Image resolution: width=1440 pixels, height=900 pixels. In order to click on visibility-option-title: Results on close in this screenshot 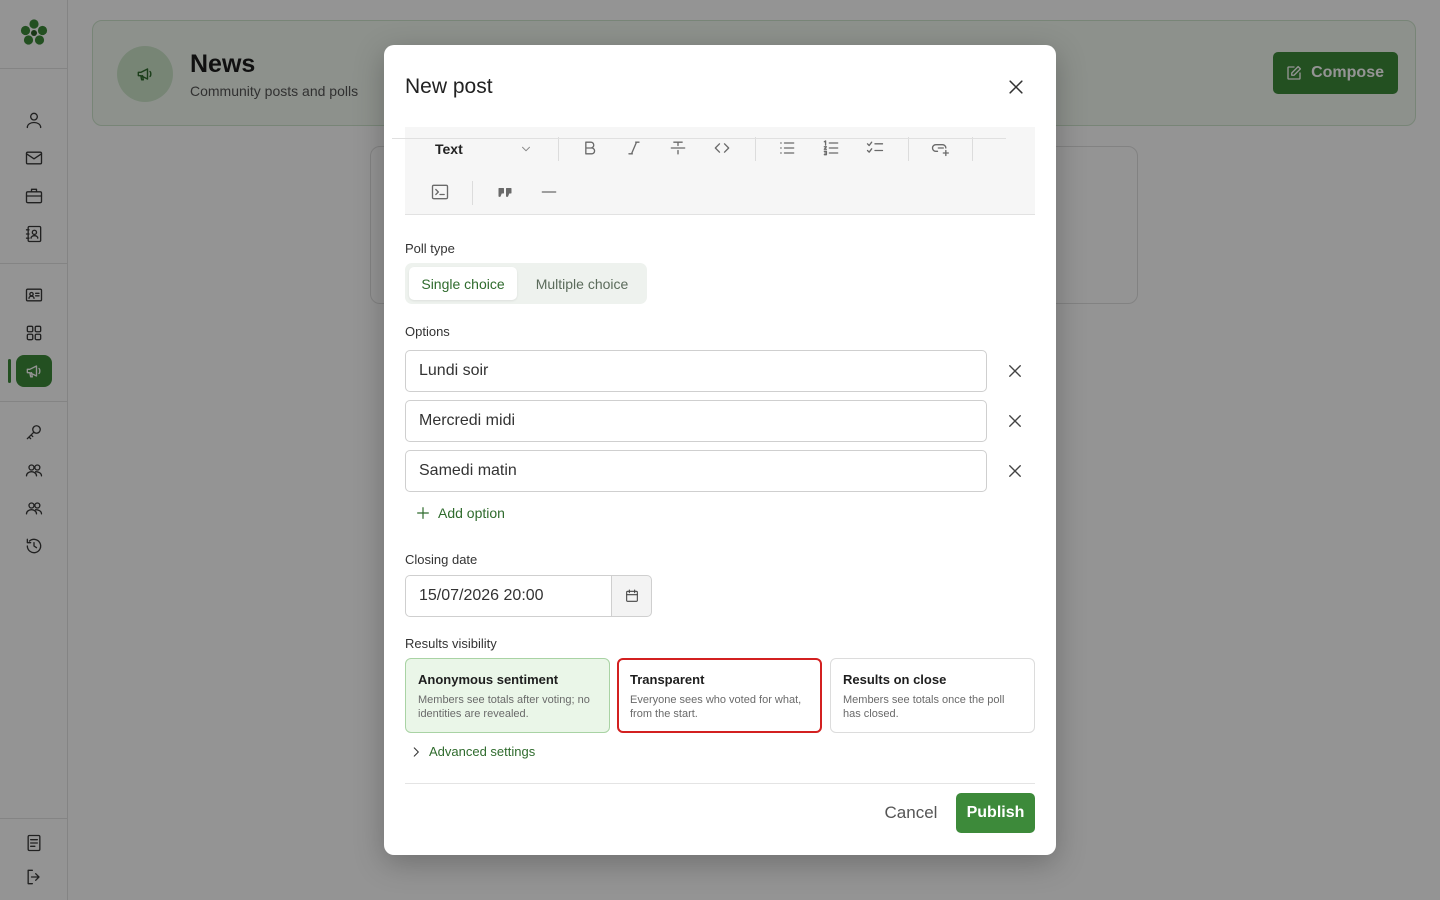, I will do `click(895, 679)`.